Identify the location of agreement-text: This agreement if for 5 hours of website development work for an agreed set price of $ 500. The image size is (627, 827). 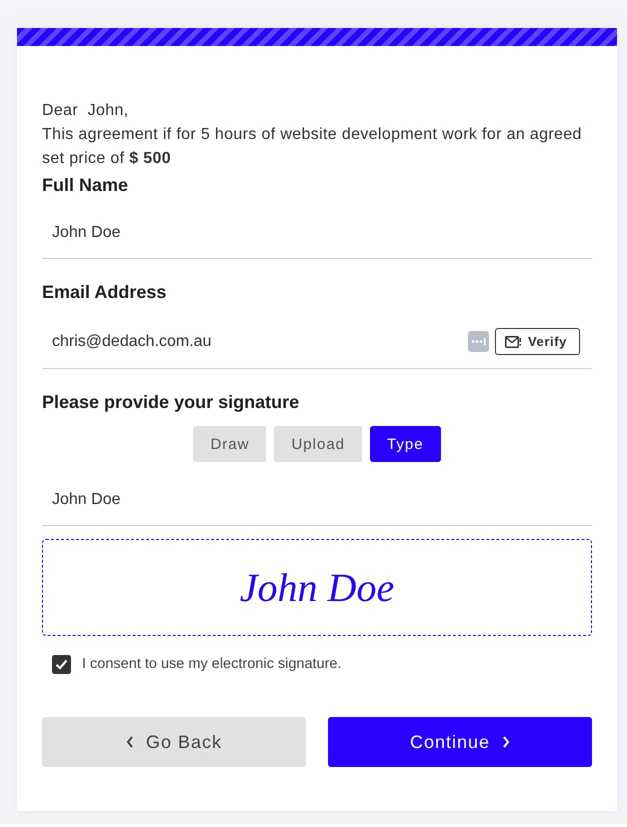
(312, 147).